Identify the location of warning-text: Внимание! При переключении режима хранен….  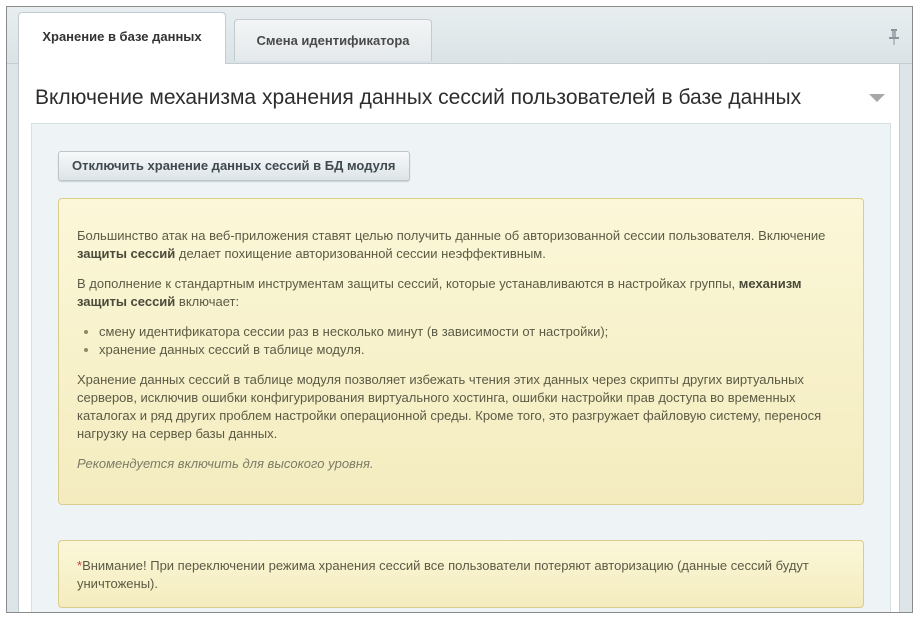
(443, 574).